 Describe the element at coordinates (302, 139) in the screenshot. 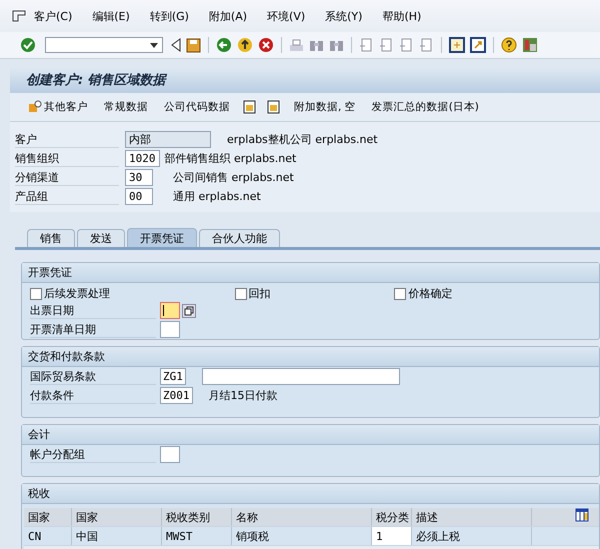

I see `field-description: erplabs整机公司 erplabs.net` at that location.